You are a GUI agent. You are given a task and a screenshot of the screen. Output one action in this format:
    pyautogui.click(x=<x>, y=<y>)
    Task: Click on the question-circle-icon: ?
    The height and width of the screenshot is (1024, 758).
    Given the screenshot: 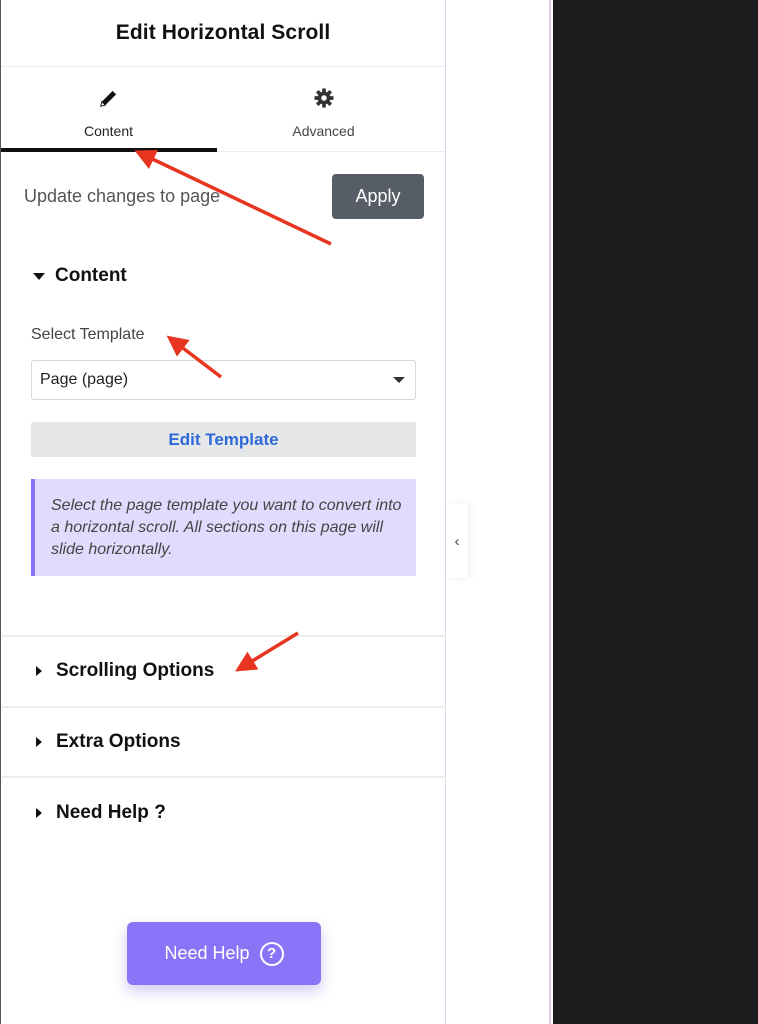 What is the action you would take?
    pyautogui.click(x=271, y=953)
    